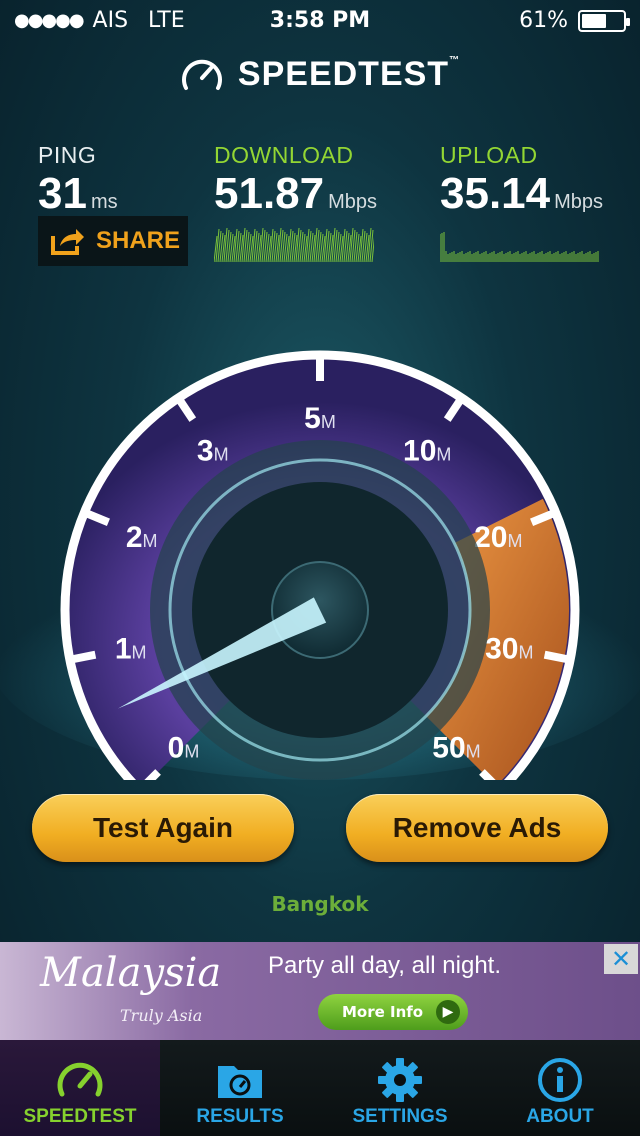  I want to click on download-label: DOWNLOAD, so click(284, 155).